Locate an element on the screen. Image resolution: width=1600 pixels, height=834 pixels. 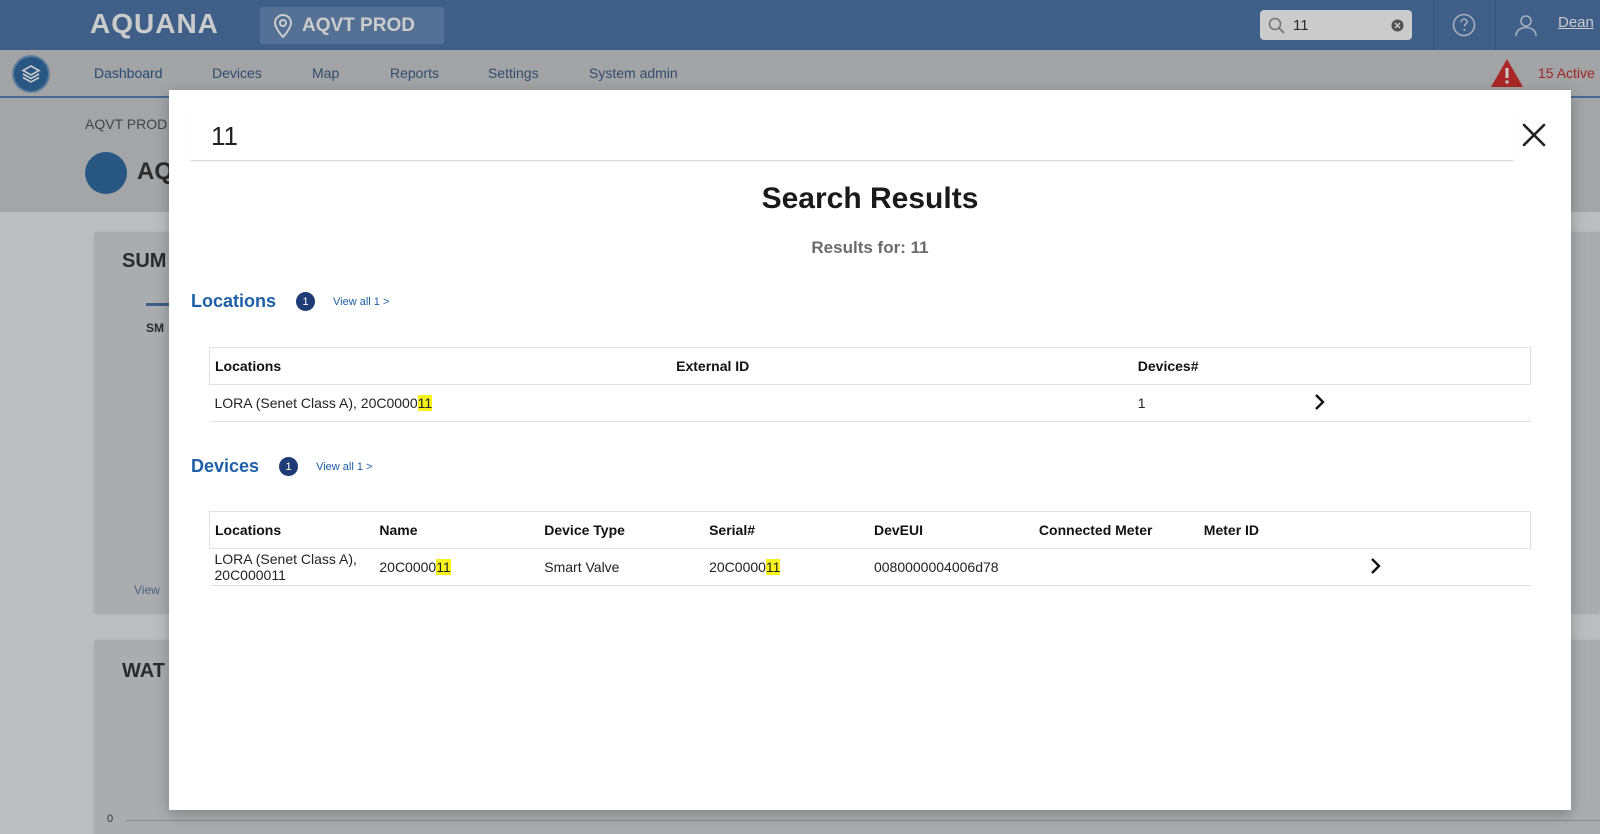
column-header: Devices# is located at coordinates (1220, 366).